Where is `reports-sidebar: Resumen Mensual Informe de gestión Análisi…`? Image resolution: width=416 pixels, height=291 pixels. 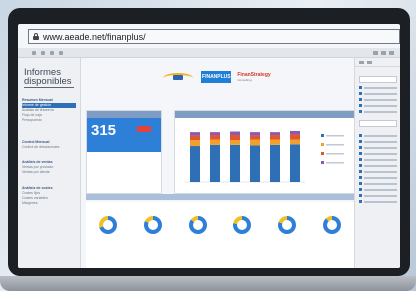
reports-sidebar: Resumen Mensual Informe de gestión Análisi… is located at coordinates (49, 163).